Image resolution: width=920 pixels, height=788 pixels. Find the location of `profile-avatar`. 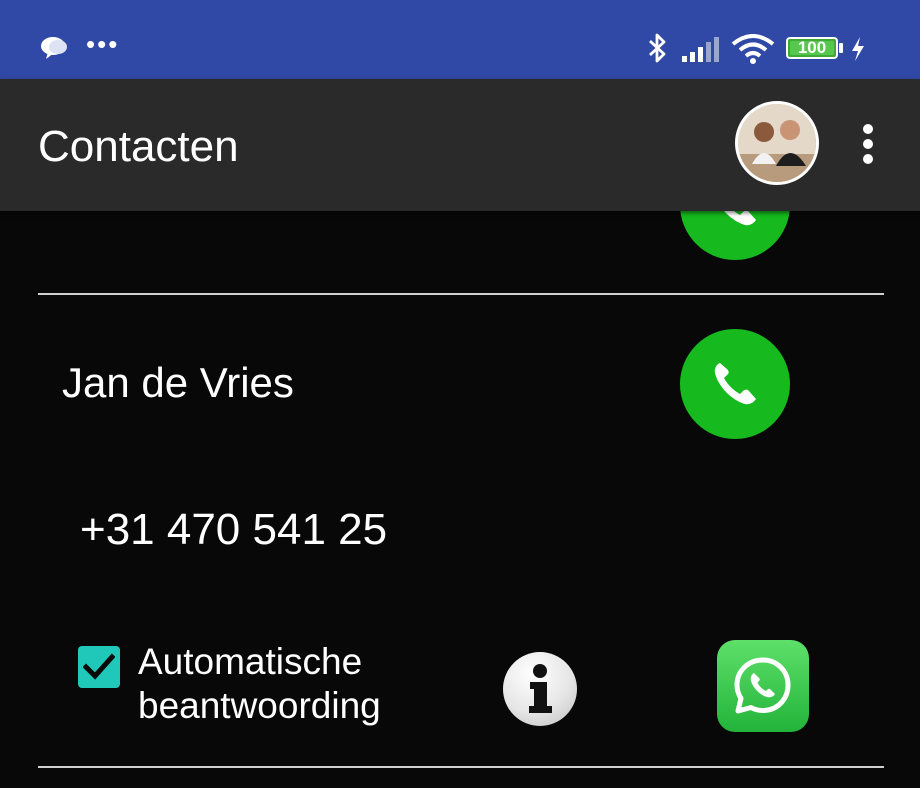

profile-avatar is located at coordinates (777, 143).